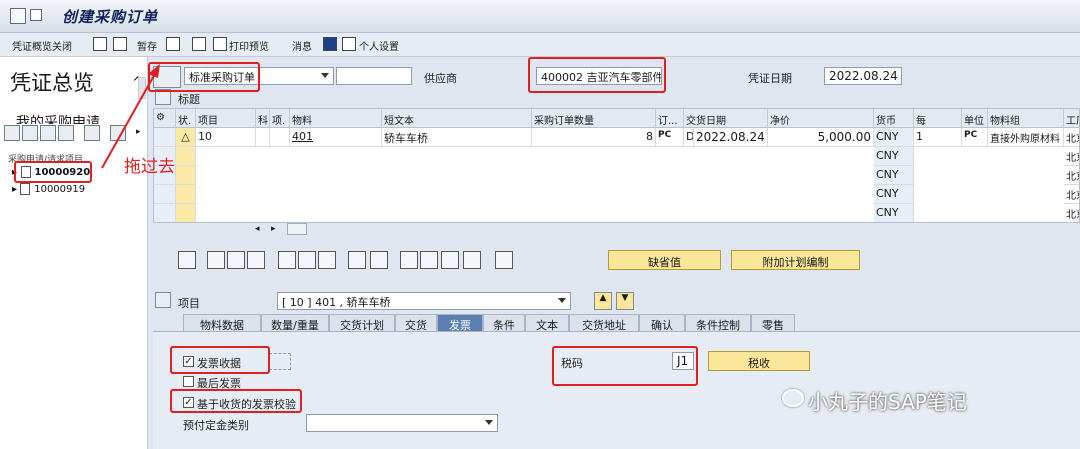 The image size is (1080, 449). I want to click on uom-cell: PC, so click(670, 137).